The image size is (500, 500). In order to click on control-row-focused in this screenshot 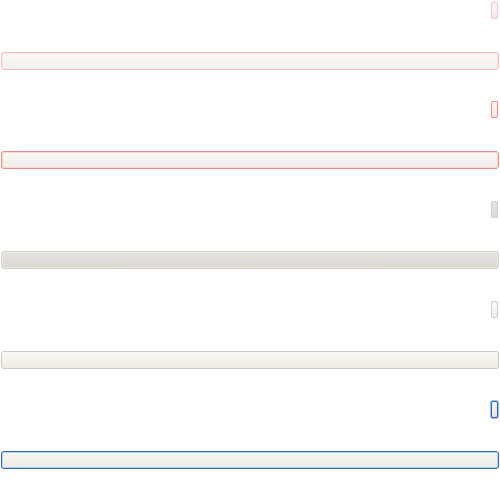, I will do `click(250, 434)`.